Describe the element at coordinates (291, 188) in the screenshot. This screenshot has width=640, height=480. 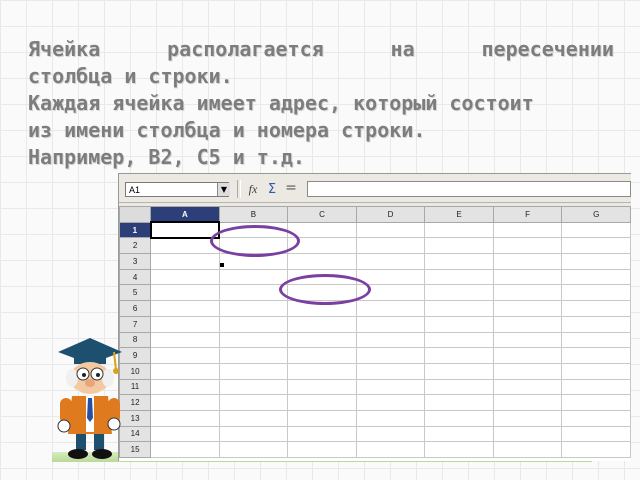
I see `equals-button: =` at that location.